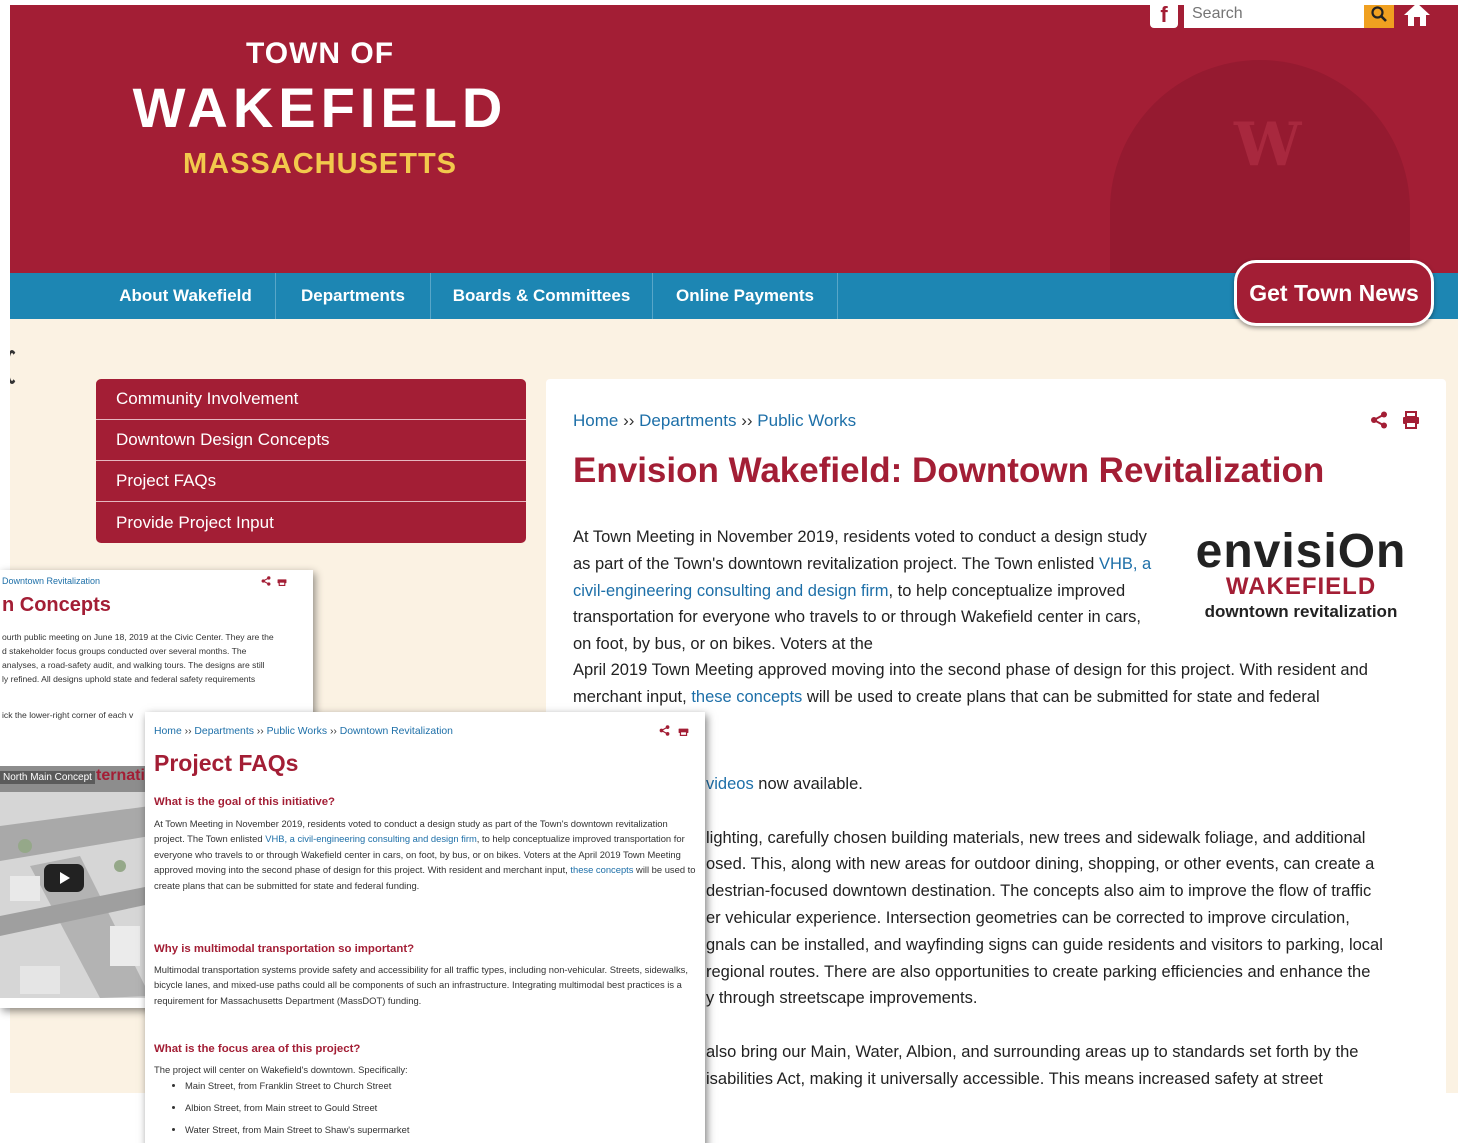  What do you see at coordinates (47, 777) in the screenshot?
I see `video-label: North Main Concept` at bounding box center [47, 777].